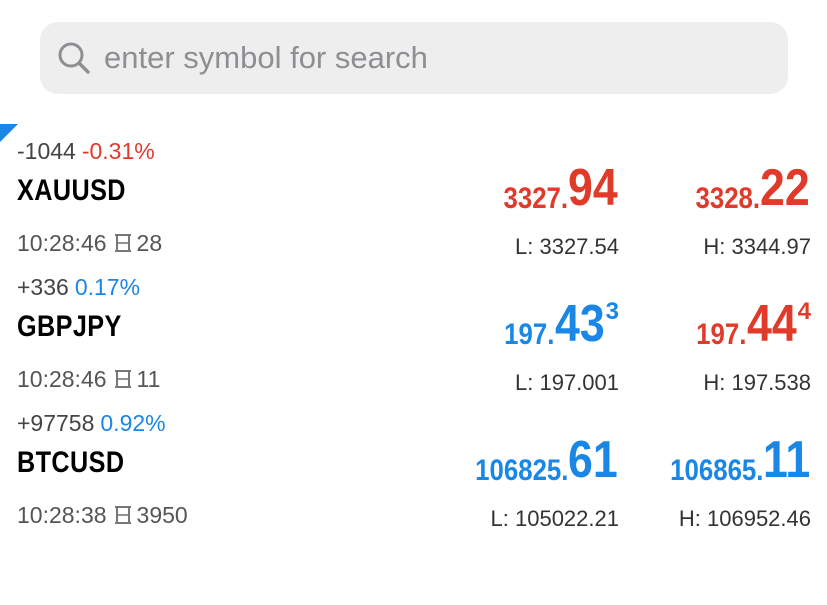 Image resolution: width=827 pixels, height=605 pixels. I want to click on symbol-name: XAUUSD, so click(71, 190).